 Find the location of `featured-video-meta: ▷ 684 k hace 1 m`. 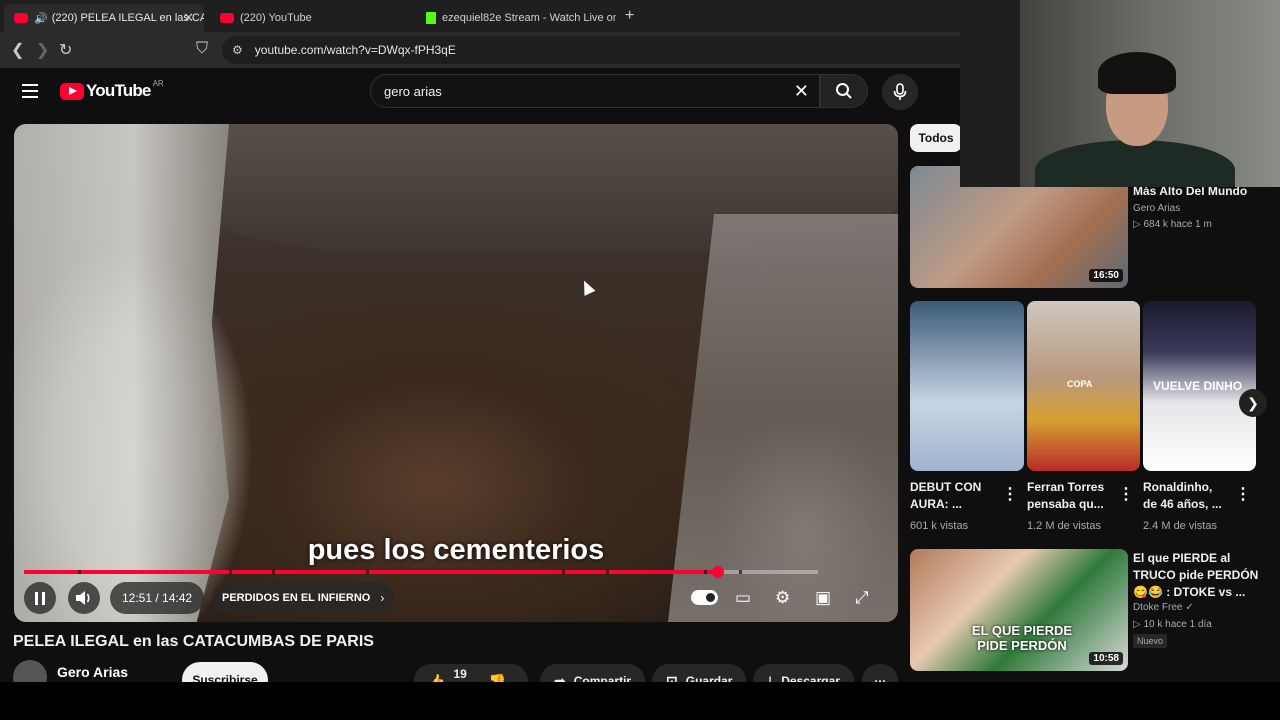

featured-video-meta: ▷ 684 k hace 1 m is located at coordinates (1172, 224).